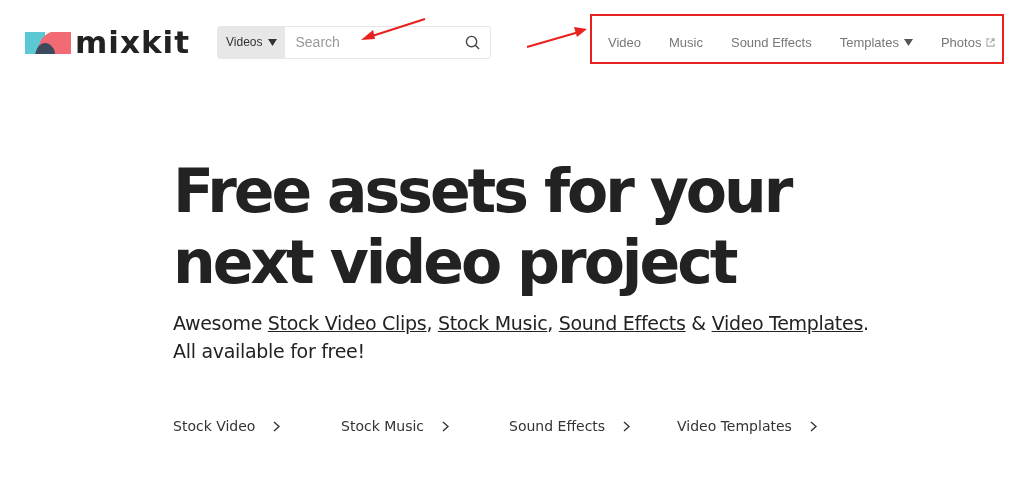  I want to click on category-dropdown: Videos, so click(252, 42).